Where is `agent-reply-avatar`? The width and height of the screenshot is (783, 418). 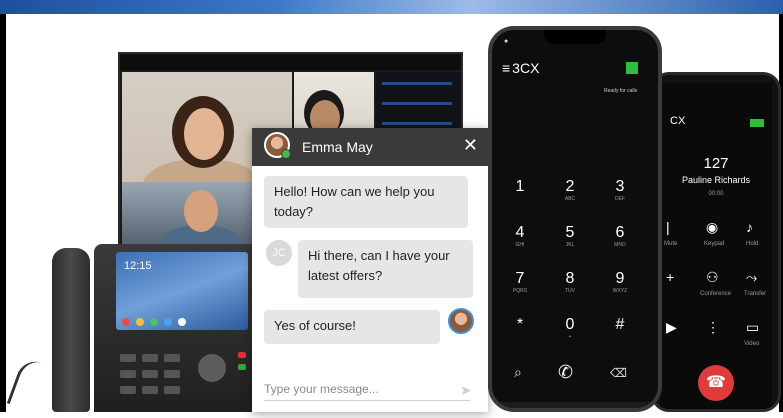 agent-reply-avatar is located at coordinates (461, 321).